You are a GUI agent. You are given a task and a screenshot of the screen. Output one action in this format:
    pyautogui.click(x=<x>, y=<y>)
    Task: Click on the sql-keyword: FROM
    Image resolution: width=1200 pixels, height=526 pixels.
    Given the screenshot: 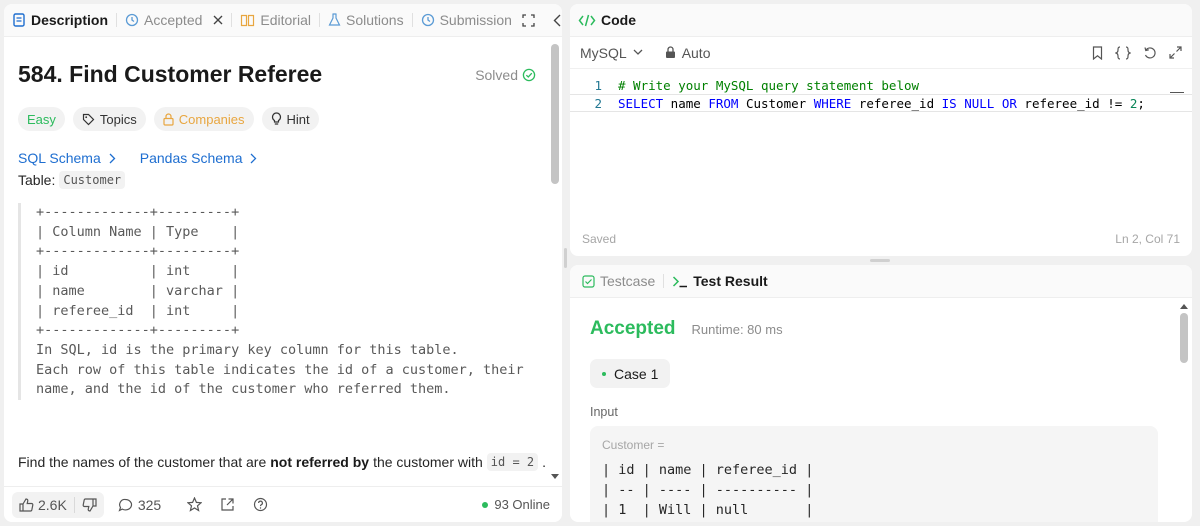 What is the action you would take?
    pyautogui.click(x=723, y=103)
    